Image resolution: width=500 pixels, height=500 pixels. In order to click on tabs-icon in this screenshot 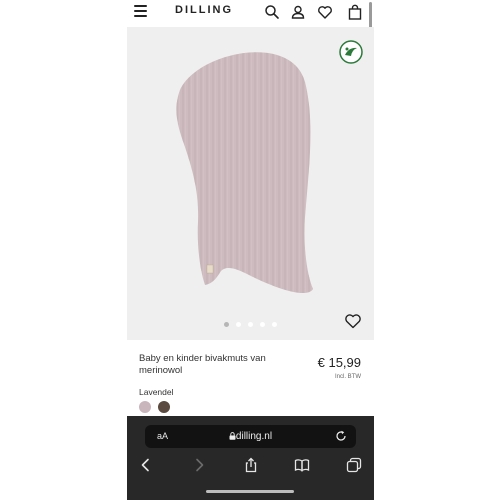, I will do `click(354, 465)`.